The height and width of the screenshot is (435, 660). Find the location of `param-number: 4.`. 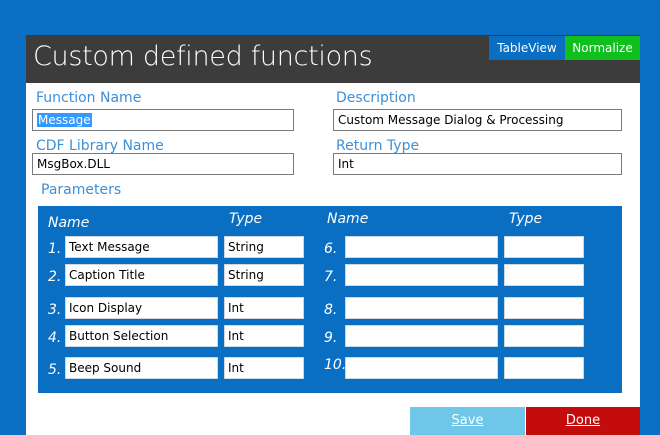

param-number: 4. is located at coordinates (55, 338).